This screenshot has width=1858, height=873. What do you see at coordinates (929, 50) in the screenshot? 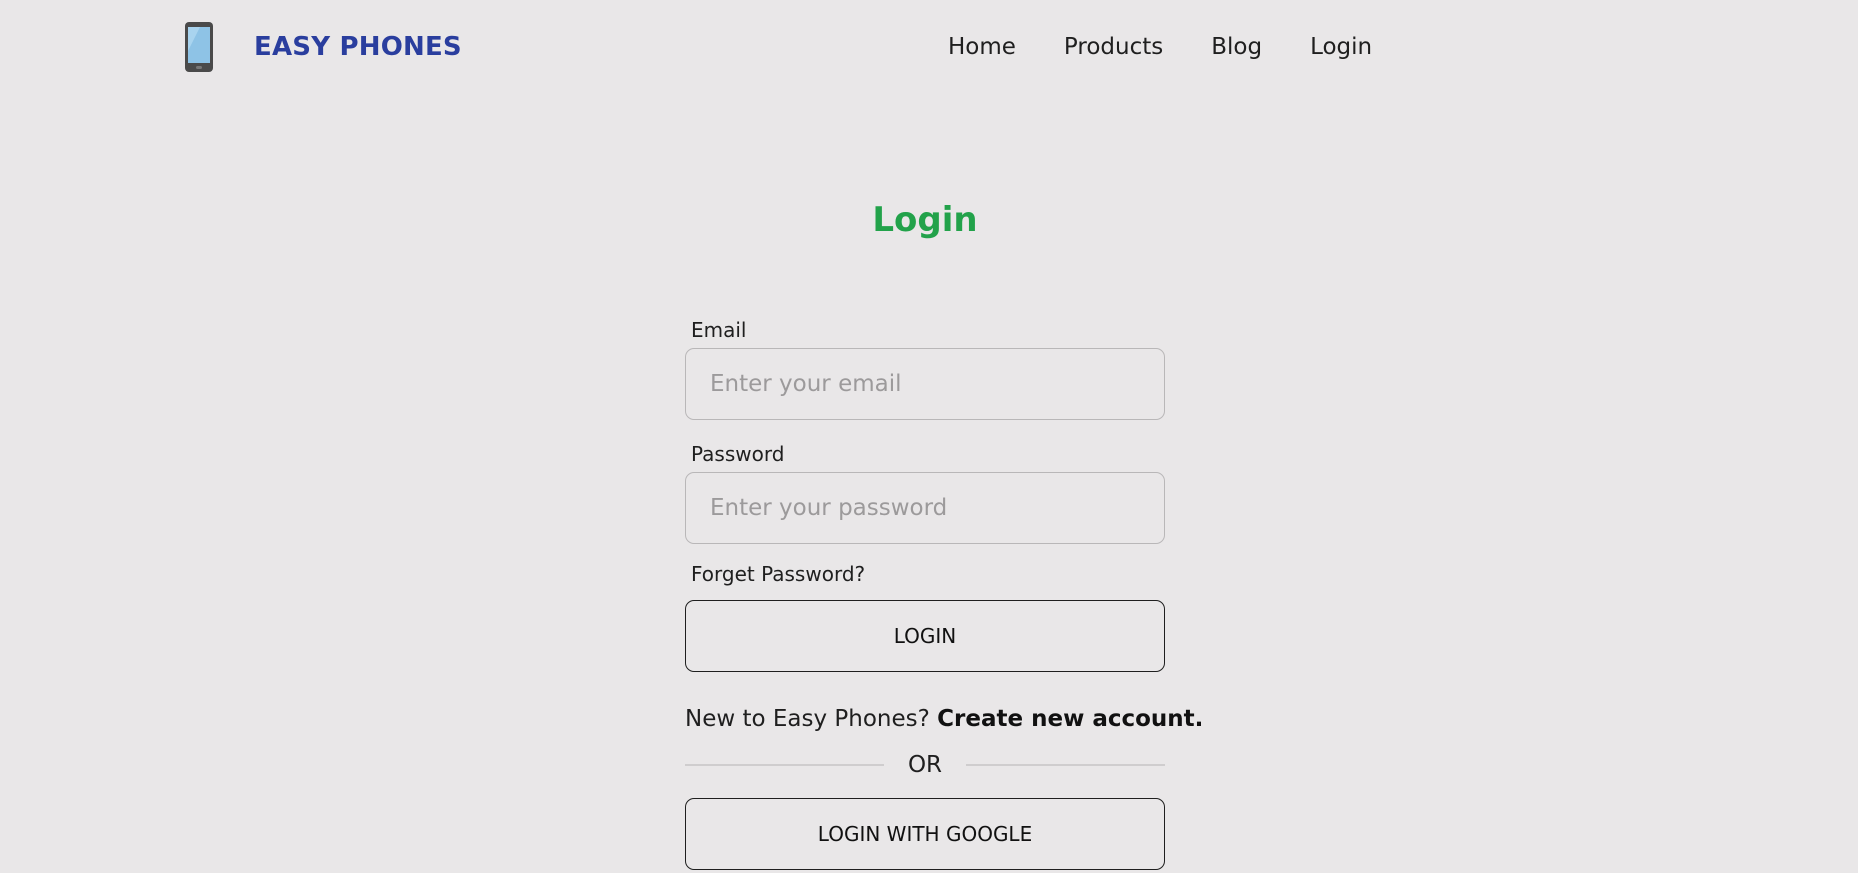
I see `site-header: EASY PHONES Home Products Blog Login` at bounding box center [929, 50].